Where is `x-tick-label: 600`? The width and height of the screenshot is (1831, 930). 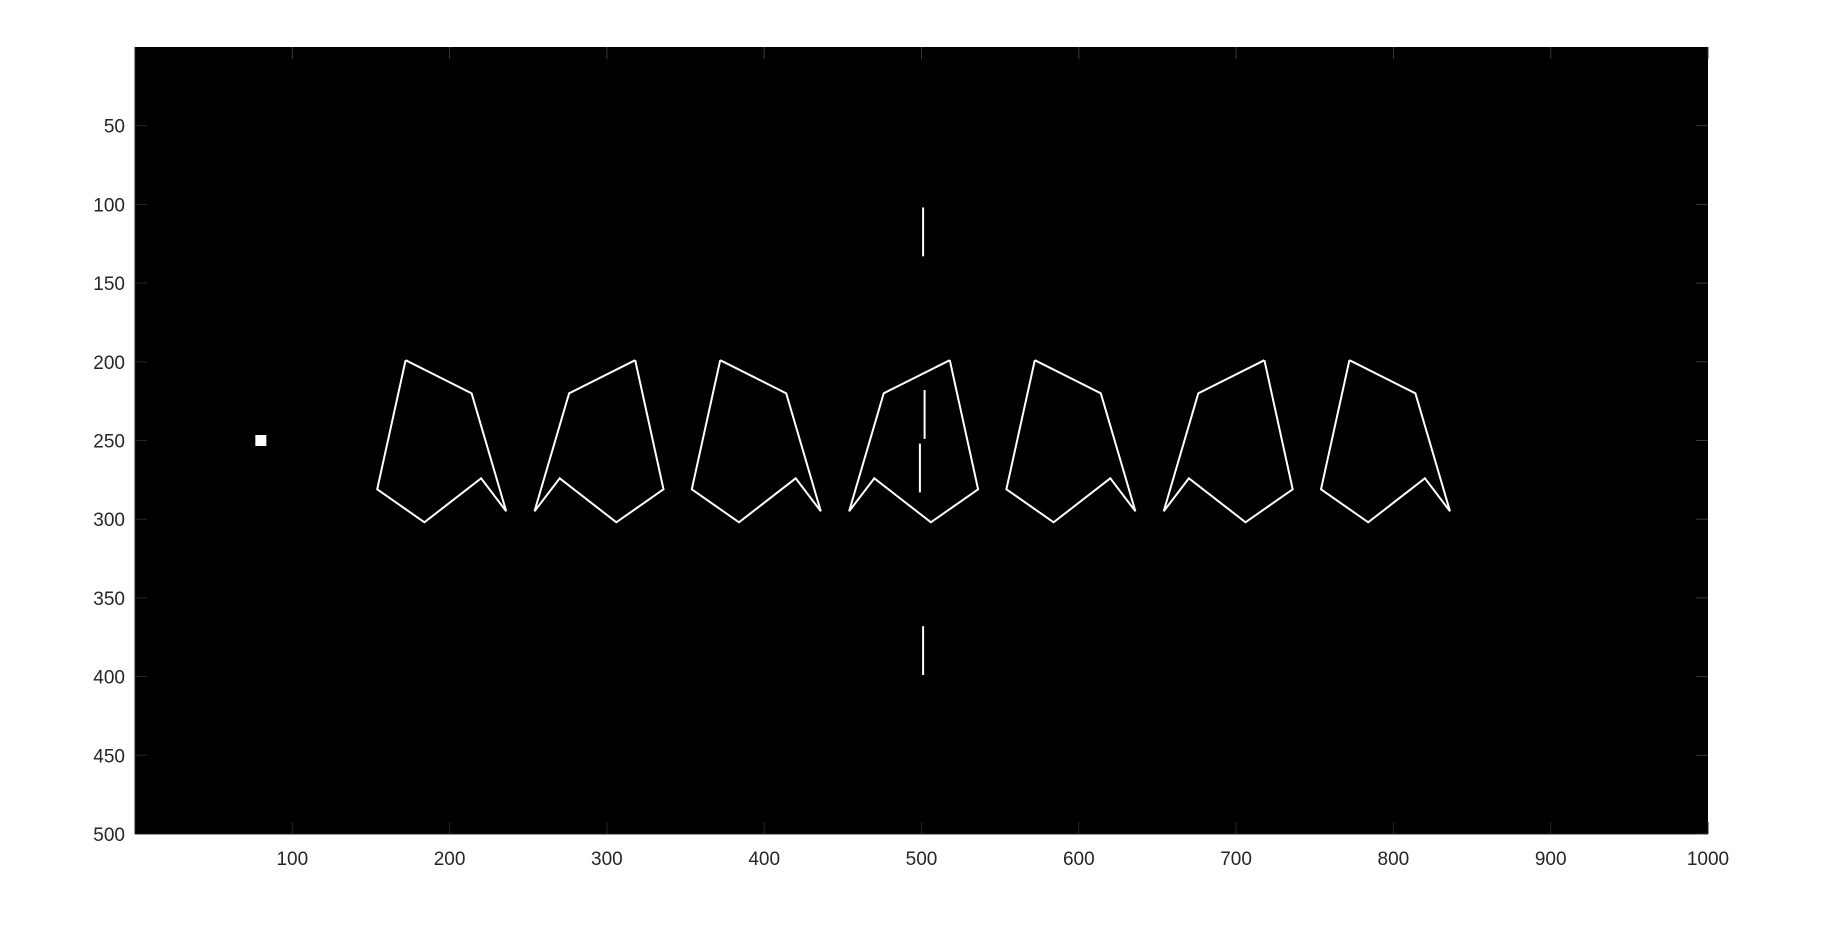
x-tick-label: 600 is located at coordinates (1079, 859).